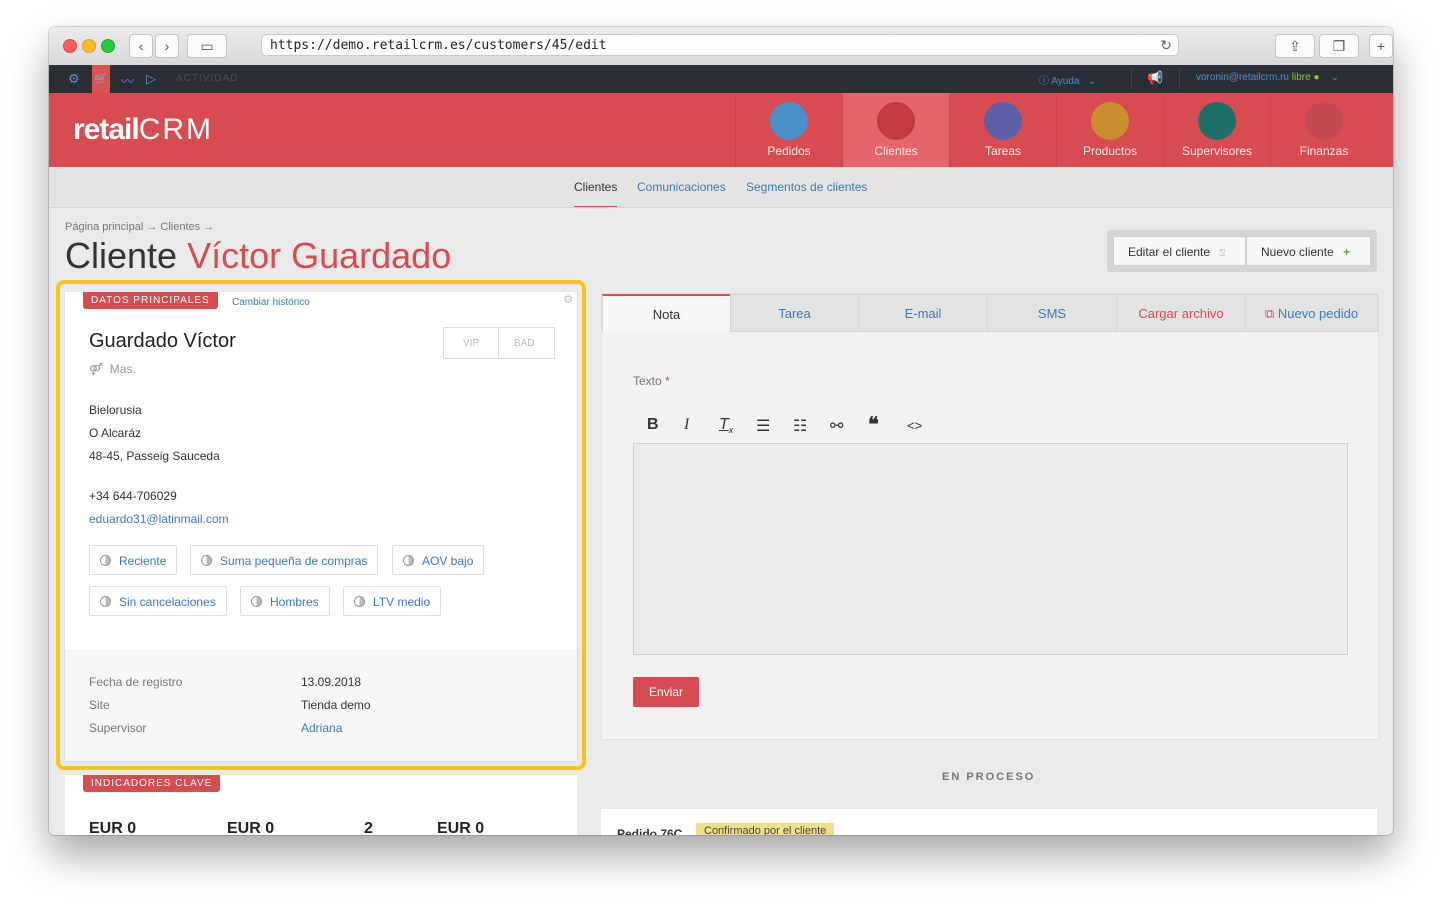 Image resolution: width=1442 pixels, height=907 pixels. I want to click on tab-tarea: Tarea, so click(794, 313).